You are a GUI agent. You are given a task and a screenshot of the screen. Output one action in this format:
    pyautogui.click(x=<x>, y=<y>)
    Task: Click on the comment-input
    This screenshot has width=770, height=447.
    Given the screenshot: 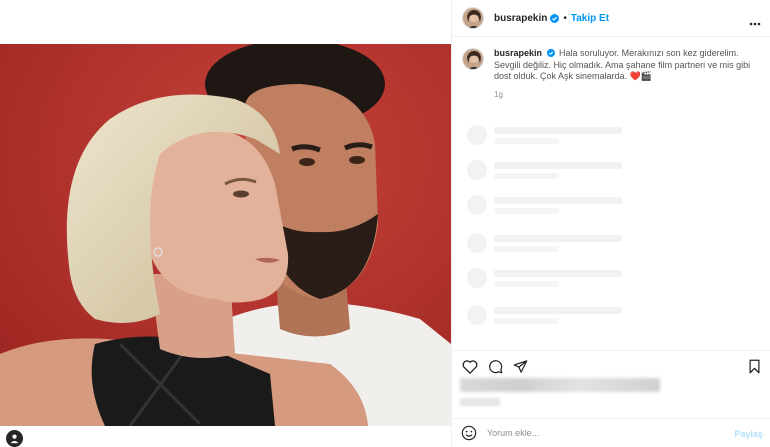 What is the action you would take?
    pyautogui.click(x=597, y=433)
    